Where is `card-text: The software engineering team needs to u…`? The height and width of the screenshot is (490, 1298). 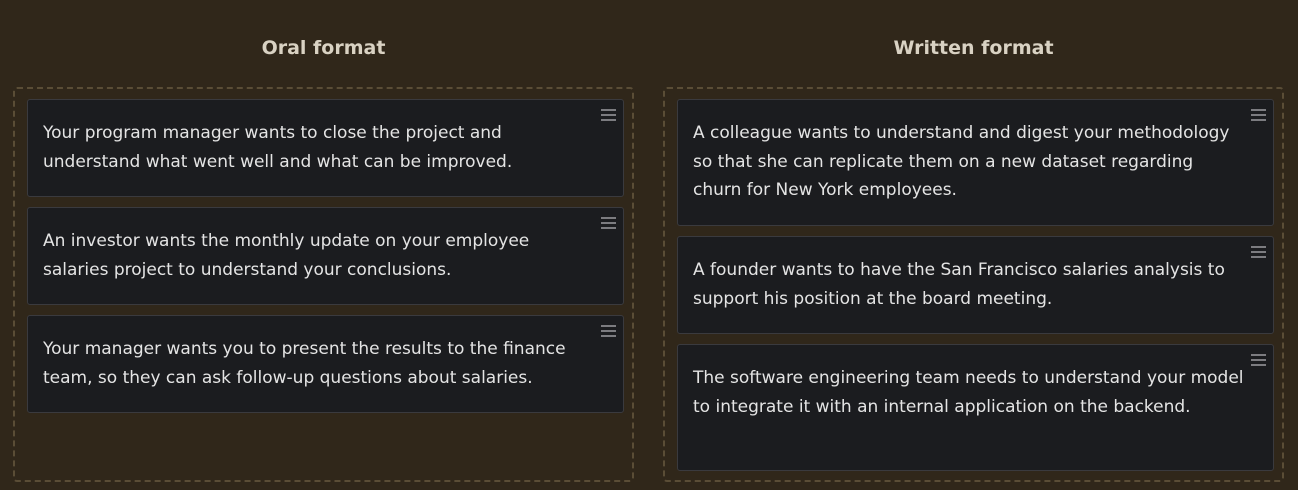 card-text: The software engineering team needs to u… is located at coordinates (968, 392).